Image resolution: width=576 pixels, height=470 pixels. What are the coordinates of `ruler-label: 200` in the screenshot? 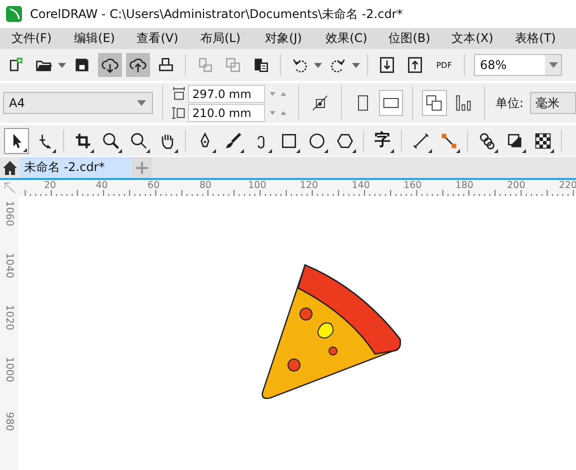 It's located at (516, 185).